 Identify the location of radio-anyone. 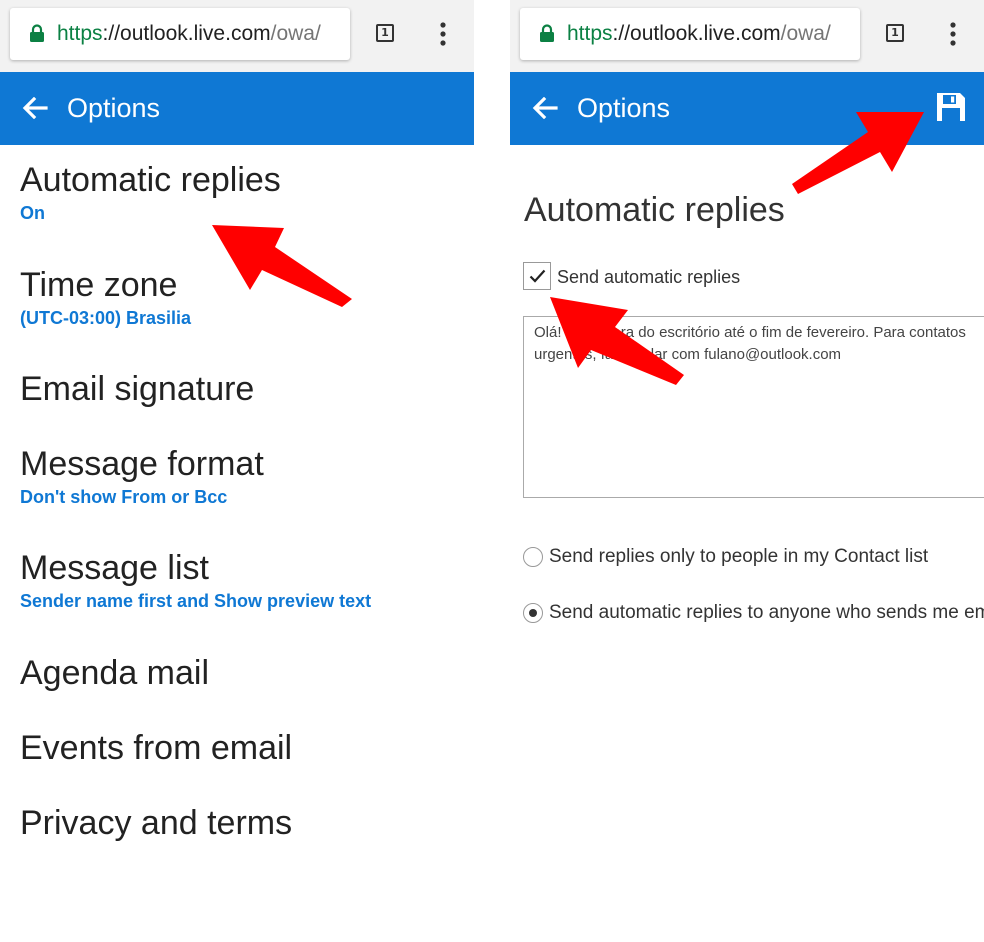
(533, 613).